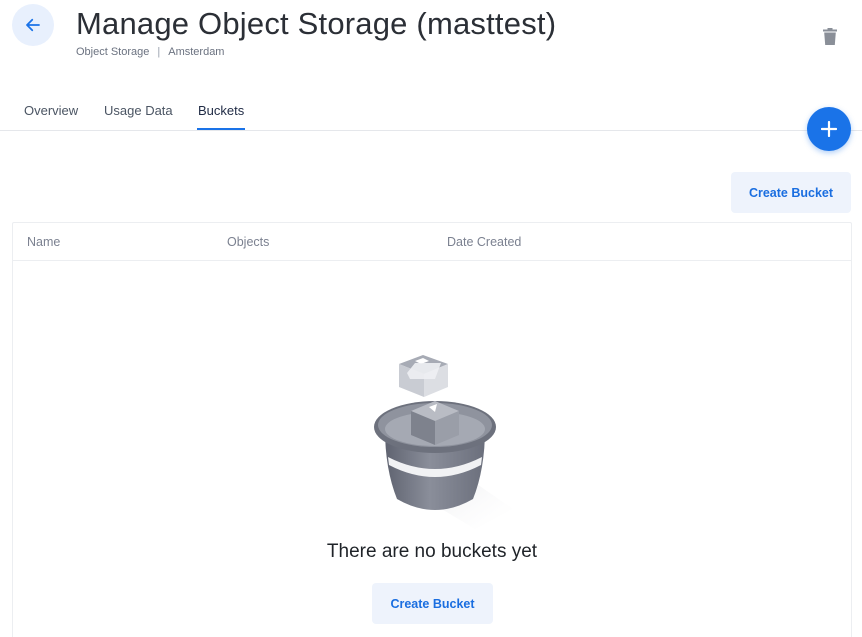 The image size is (862, 637). What do you see at coordinates (196, 52) in the screenshot?
I see `breadcrumb-region: Amsterdam` at bounding box center [196, 52].